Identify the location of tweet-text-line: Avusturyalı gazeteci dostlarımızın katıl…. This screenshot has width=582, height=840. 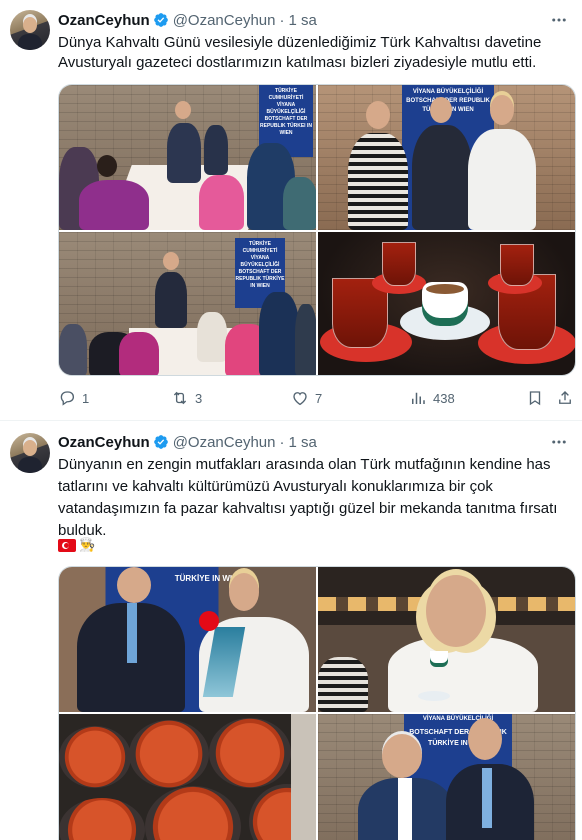
(297, 62).